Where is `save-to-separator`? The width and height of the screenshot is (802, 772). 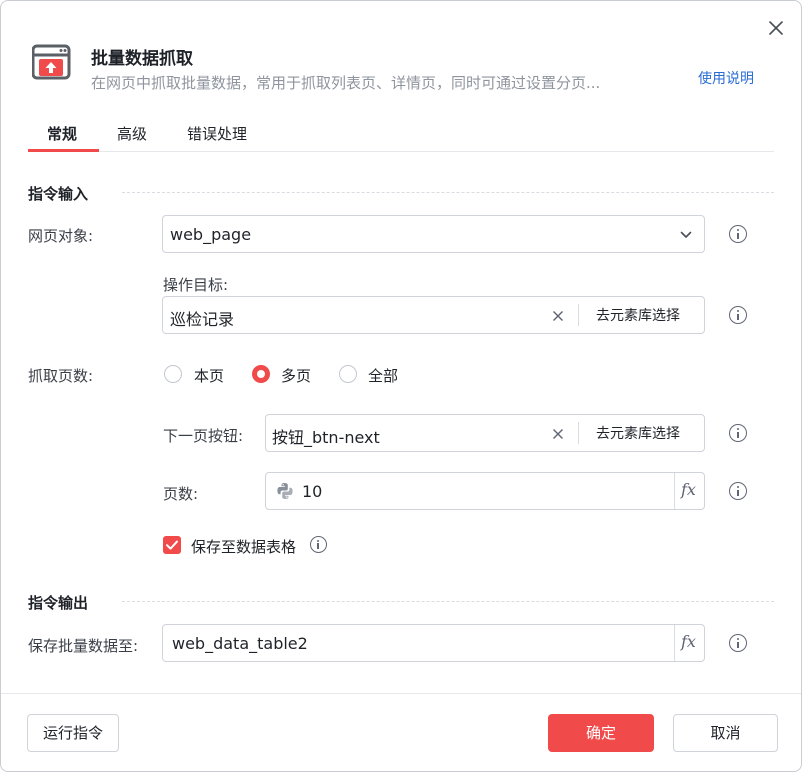 save-to-separator is located at coordinates (674, 643).